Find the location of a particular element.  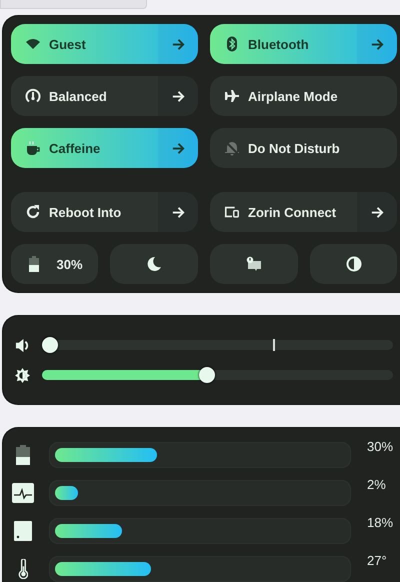

toggle-button: Bluetooth is located at coordinates (283, 44).